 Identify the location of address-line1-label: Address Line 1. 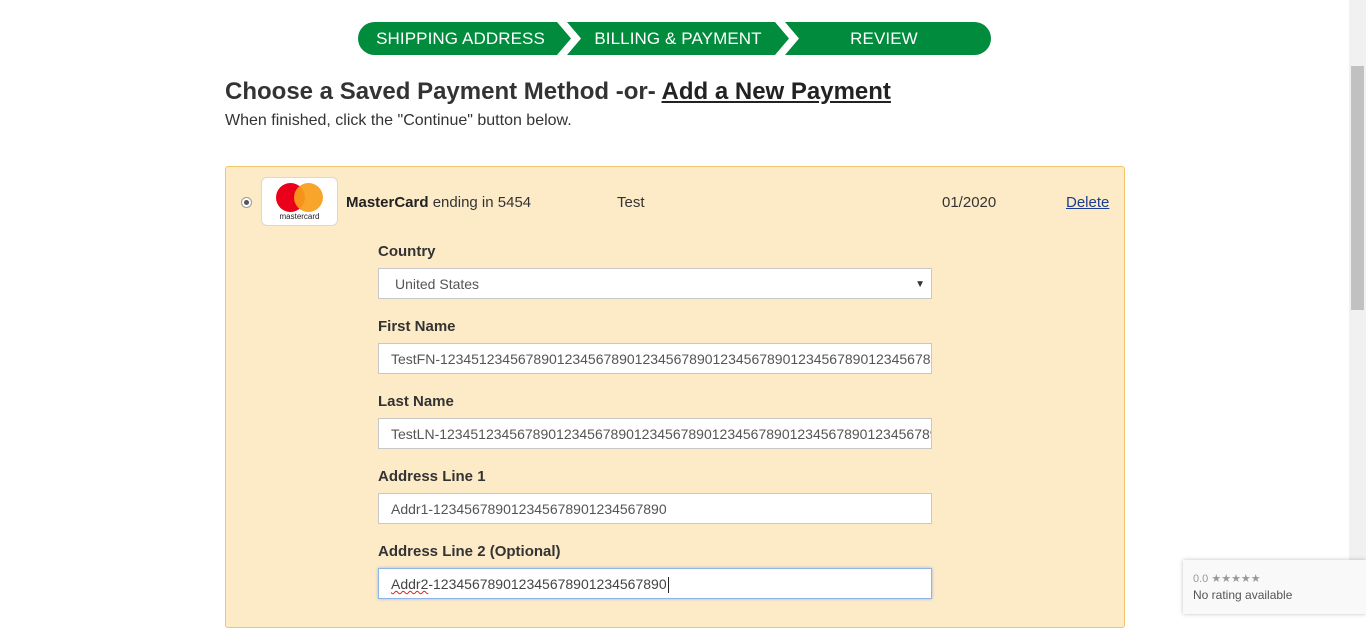
(432, 476).